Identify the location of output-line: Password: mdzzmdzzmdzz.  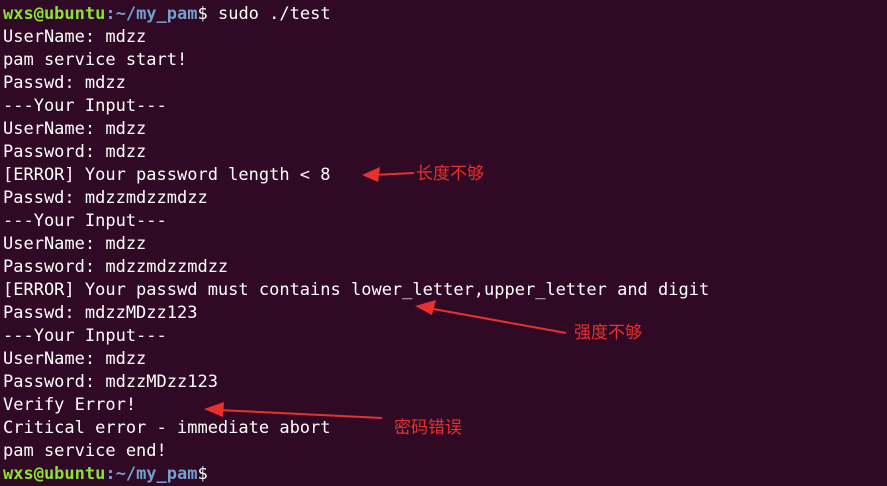
(116, 267).